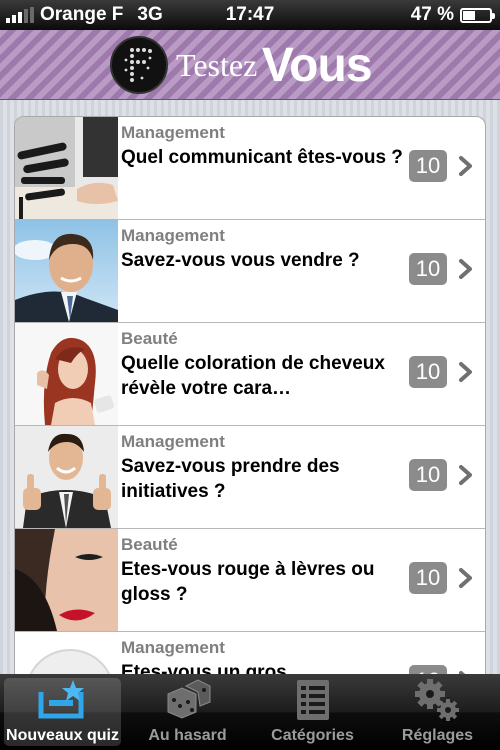 Image resolution: width=500 pixels, height=750 pixels. What do you see at coordinates (477, 15) in the screenshot?
I see `battery-icon` at bounding box center [477, 15].